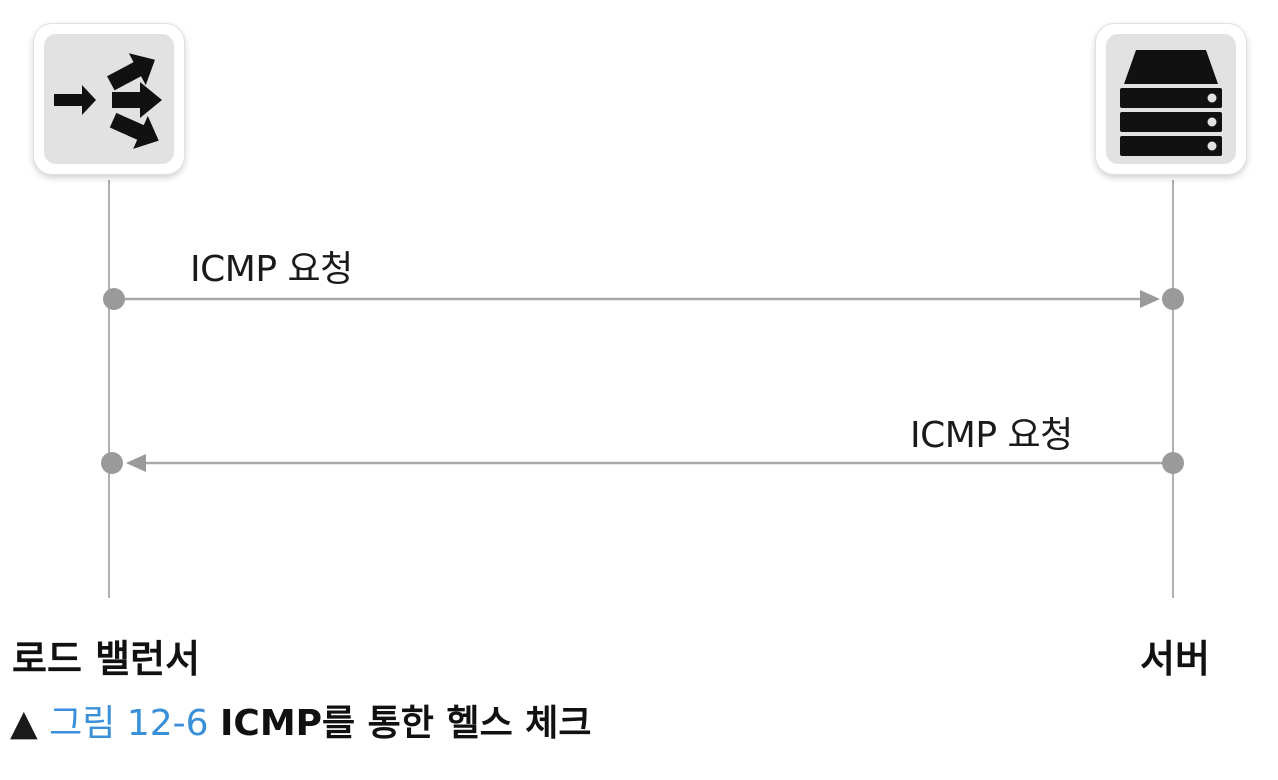 The height and width of the screenshot is (780, 1278). I want to click on request-1-end-dot, so click(1173, 299).